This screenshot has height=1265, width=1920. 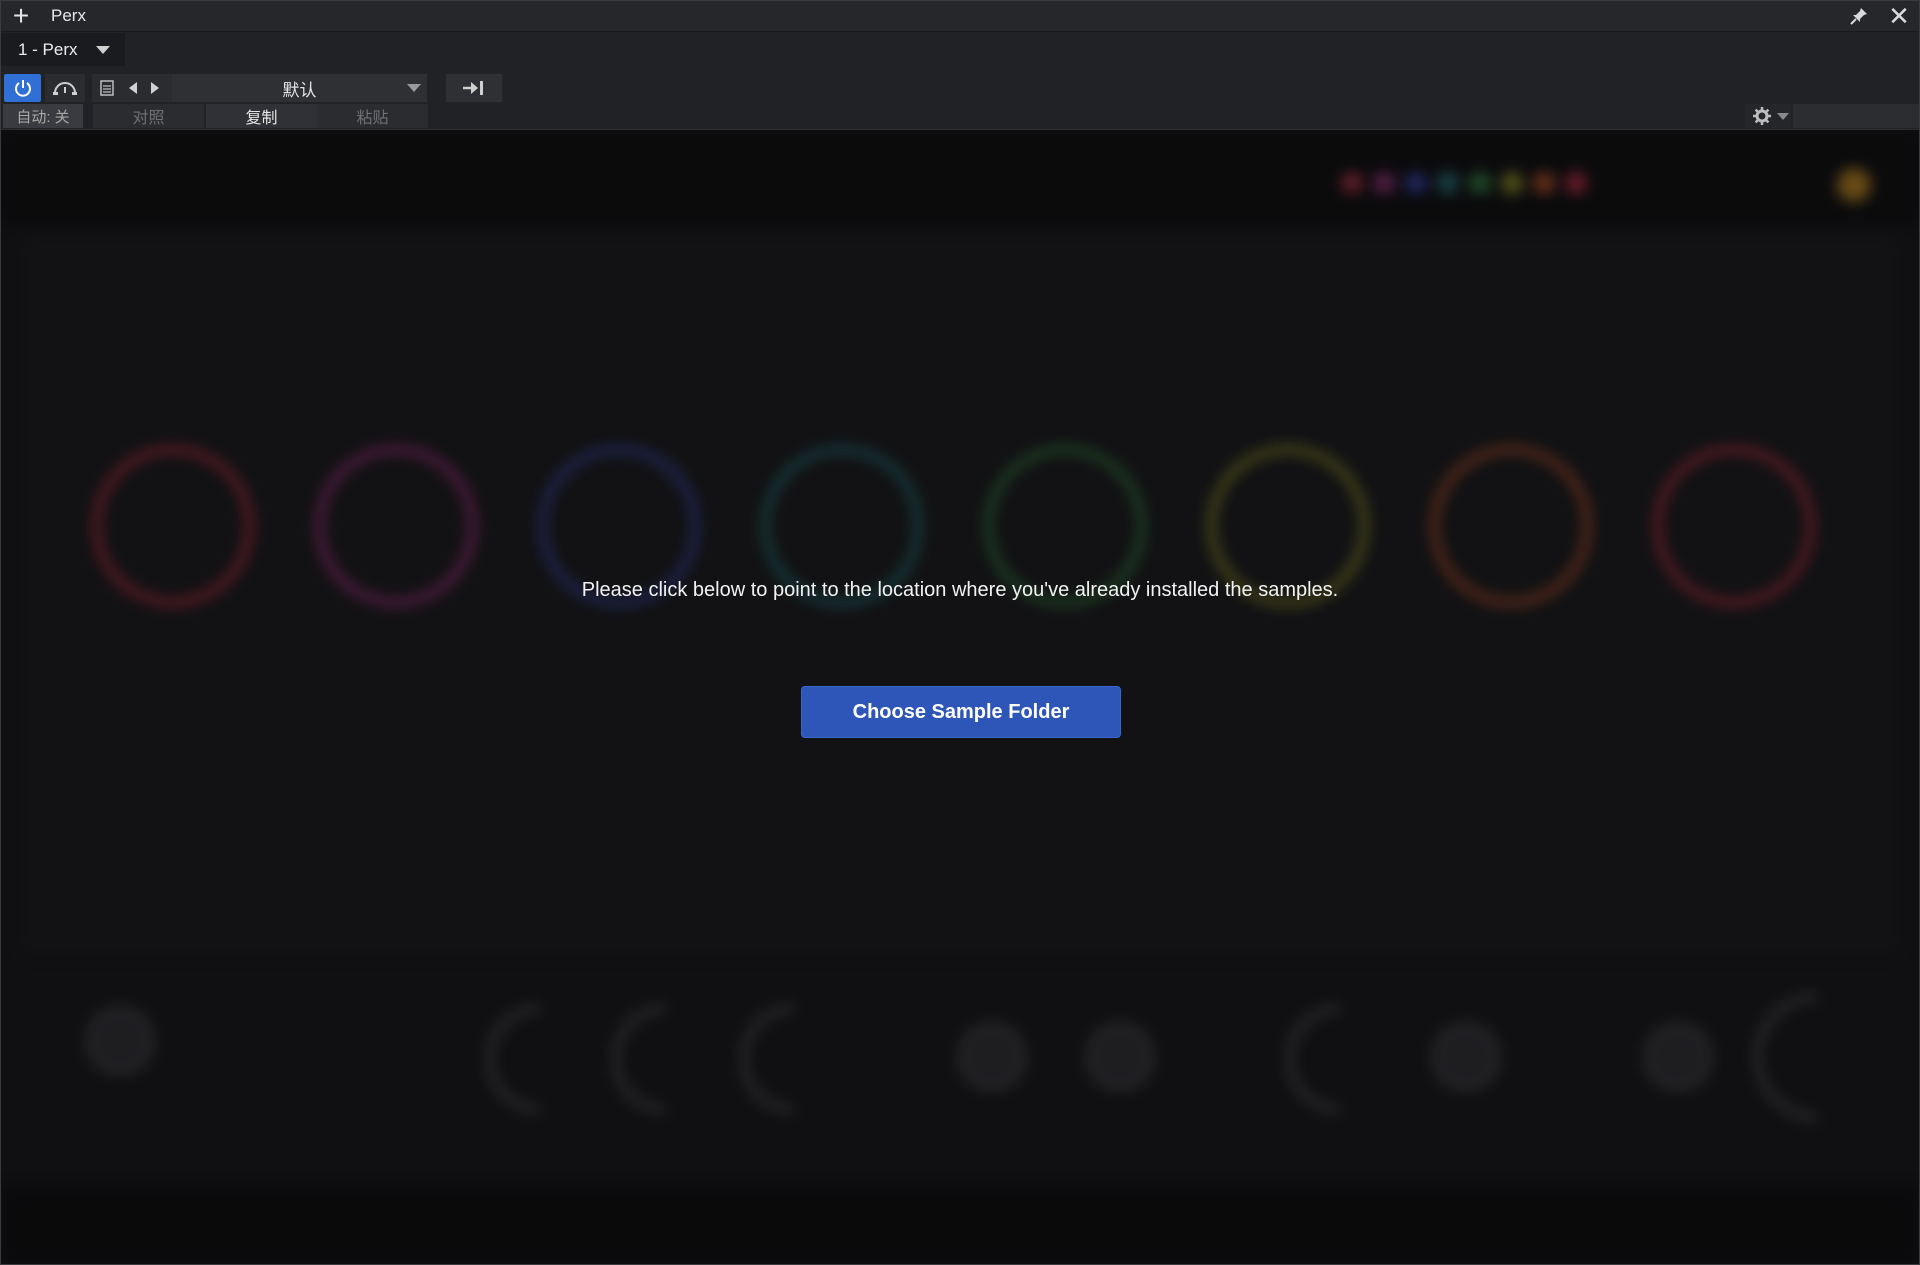 I want to click on plus-icon: +, so click(x=21, y=16).